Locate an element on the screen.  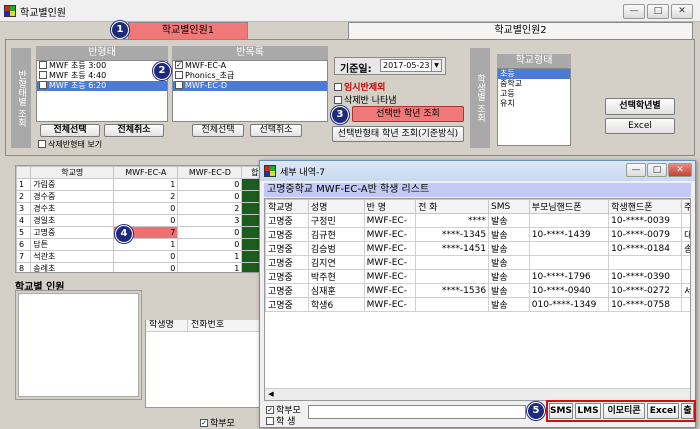
school-type-item: 고등 is located at coordinates (534, 94).